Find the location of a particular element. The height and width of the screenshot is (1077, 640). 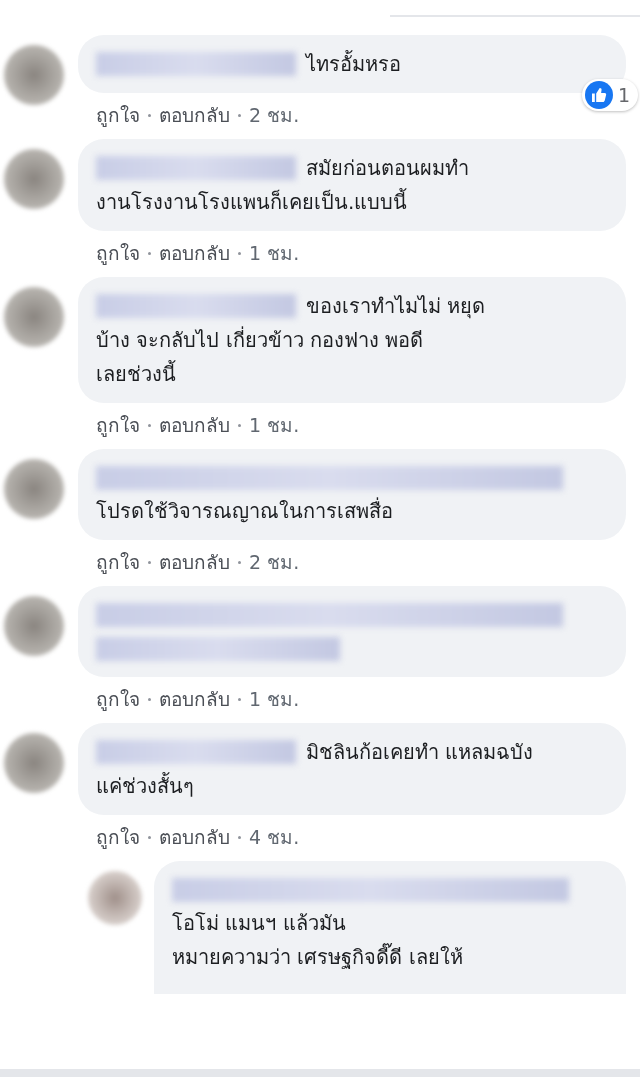

comment-text: งานโรงงานโรงแพนก็เคยเป็น.แบบนี้ is located at coordinates (252, 201).